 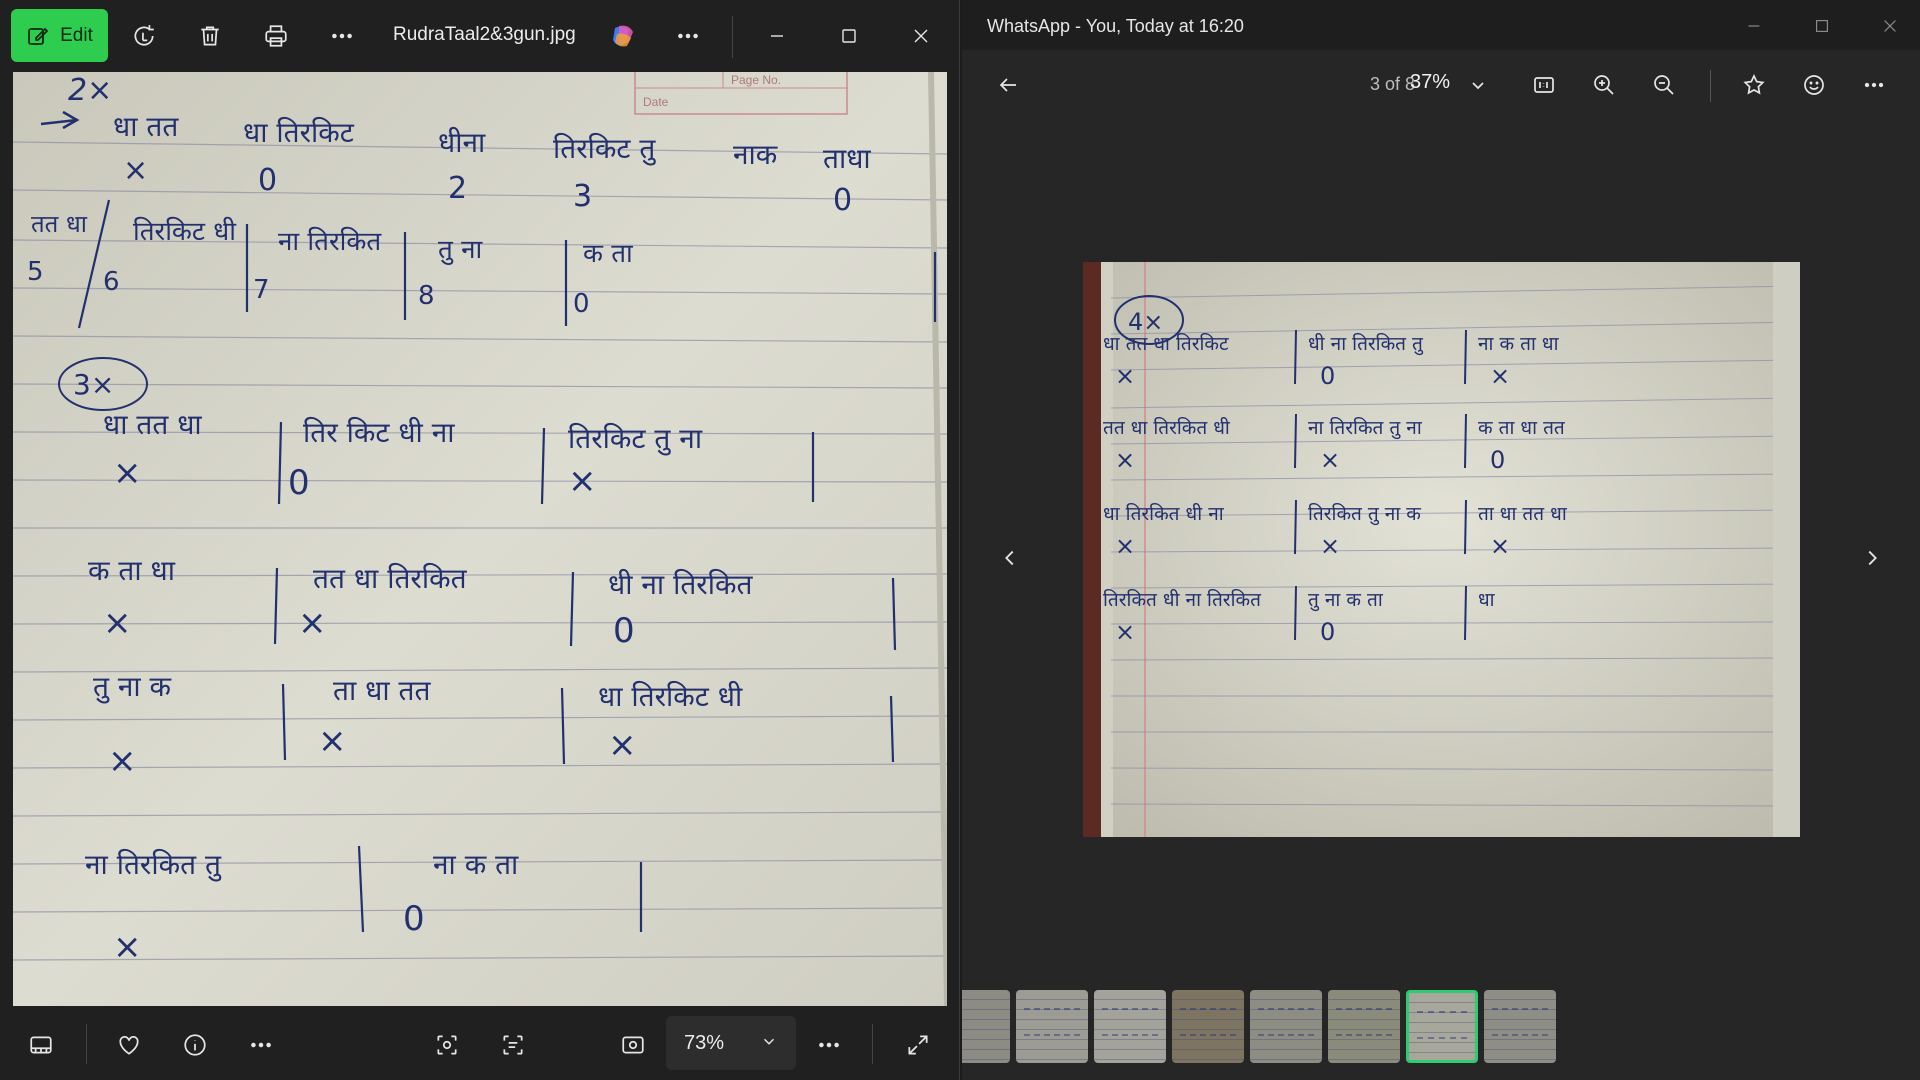 What do you see at coordinates (342, 36) in the screenshot?
I see `more-options-icon` at bounding box center [342, 36].